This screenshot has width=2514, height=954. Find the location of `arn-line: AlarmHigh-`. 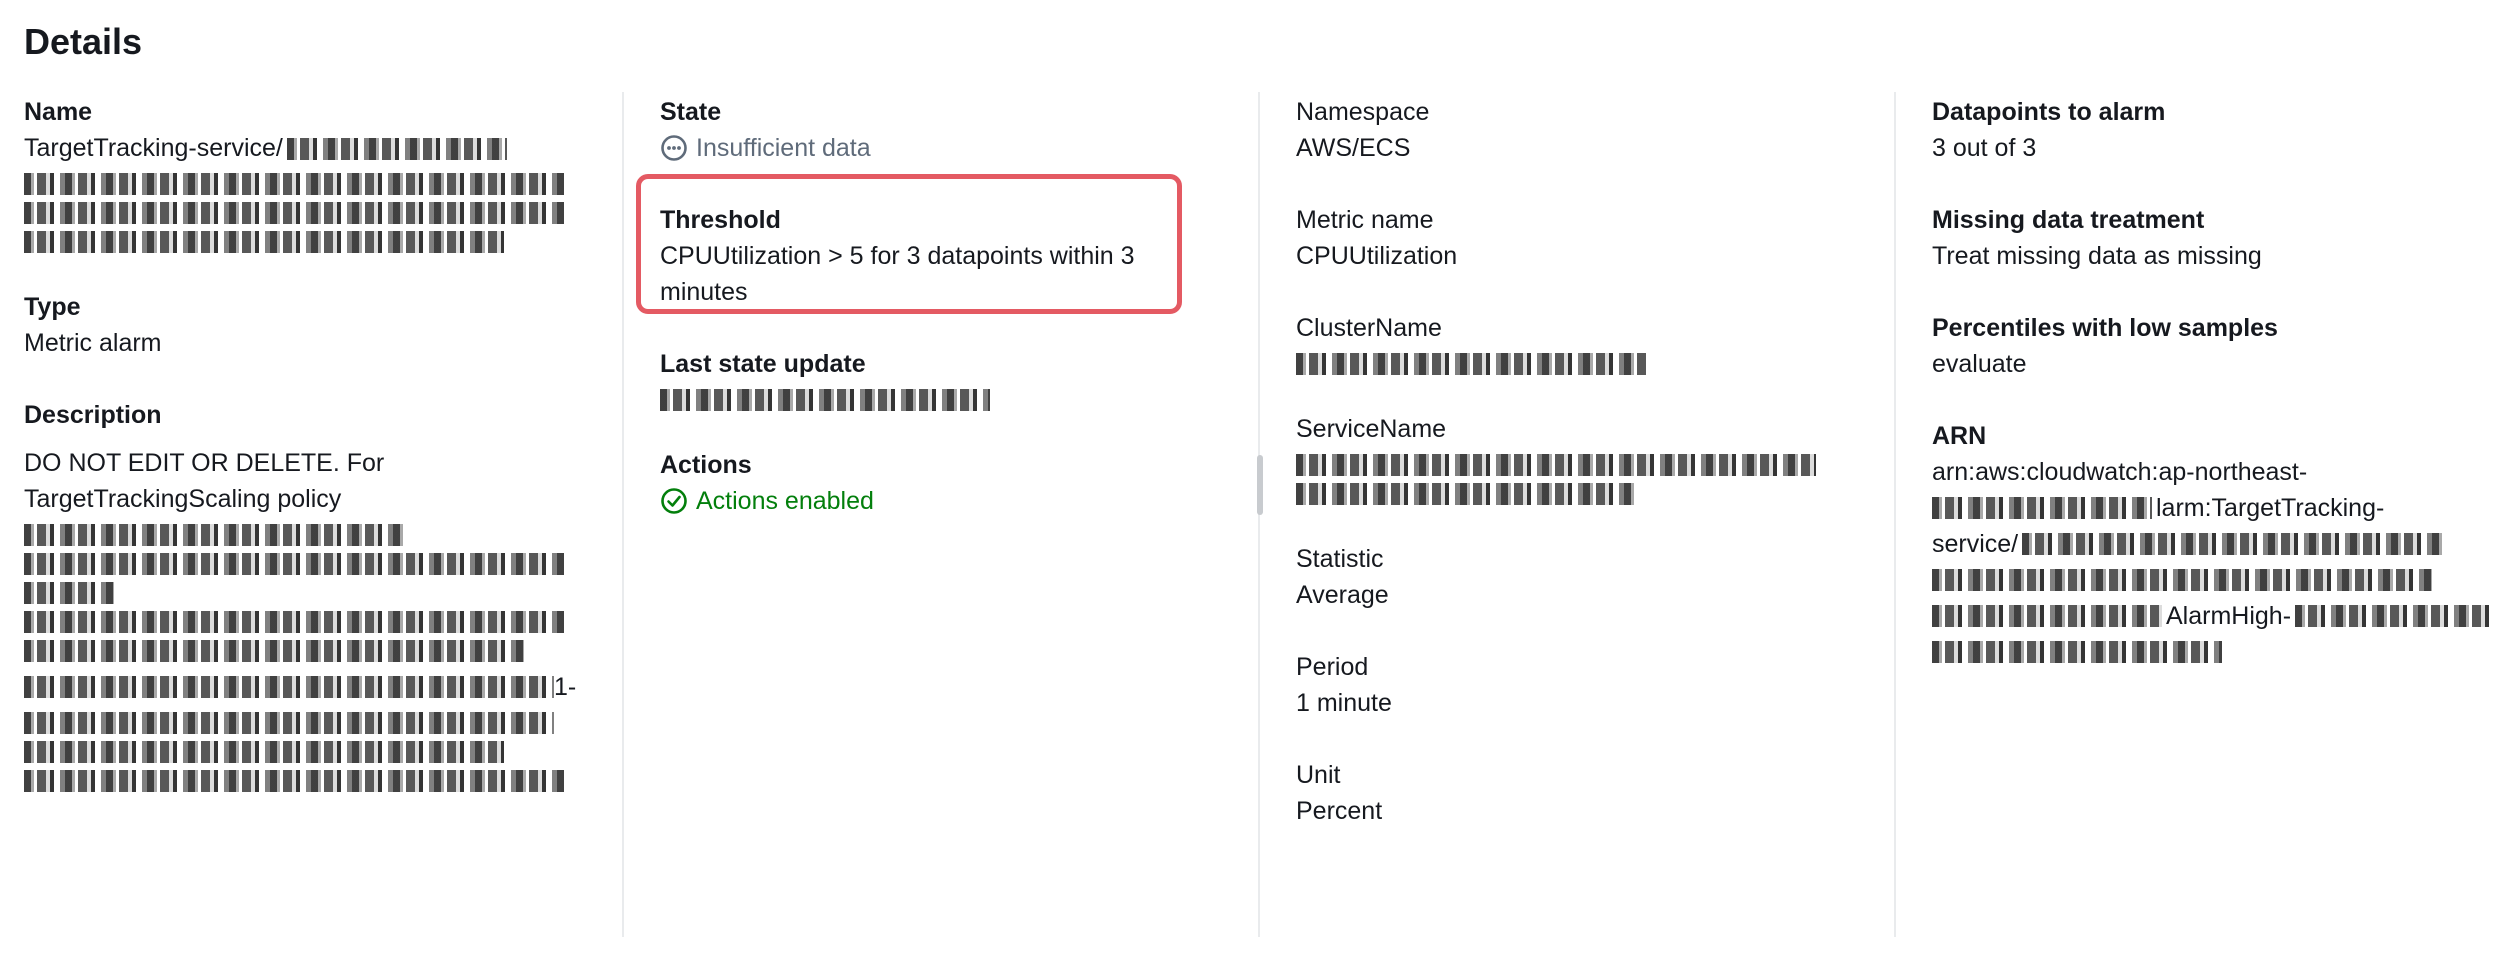

arn-line: AlarmHigh- is located at coordinates (2222, 616).